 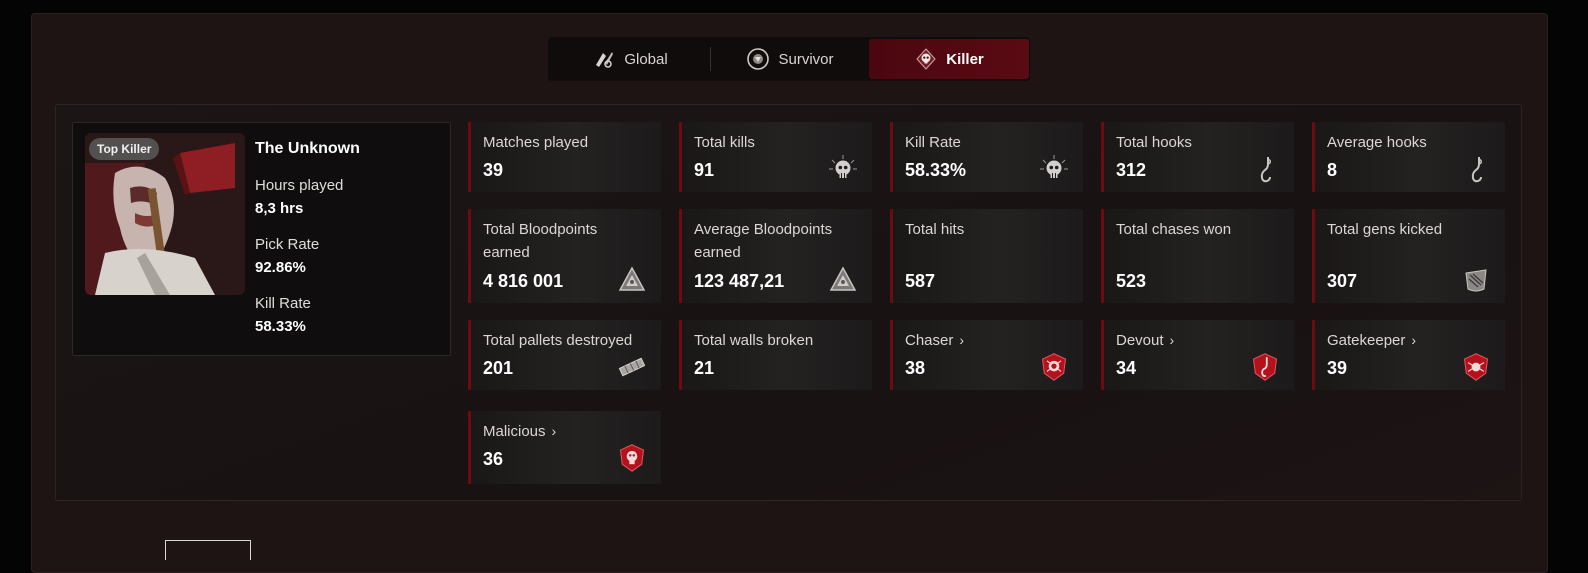 I want to click on stat-value: 36, so click(x=493, y=459).